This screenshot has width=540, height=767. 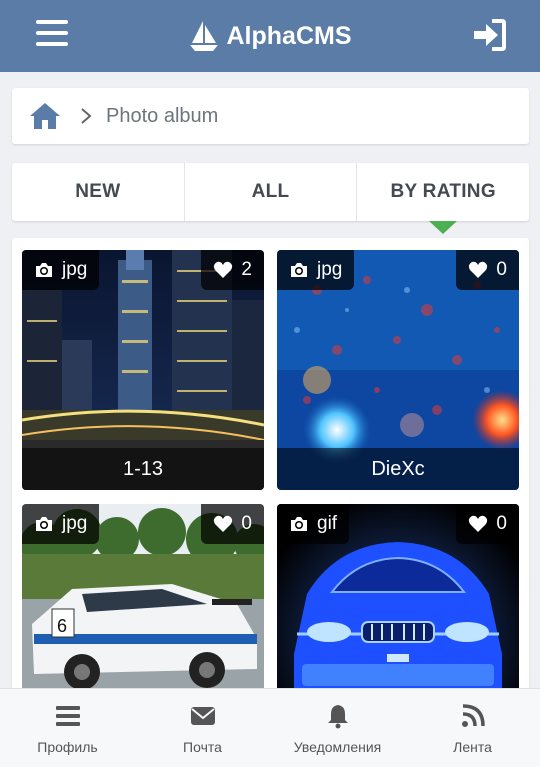 I want to click on file-type-label: gif, so click(x=327, y=523).